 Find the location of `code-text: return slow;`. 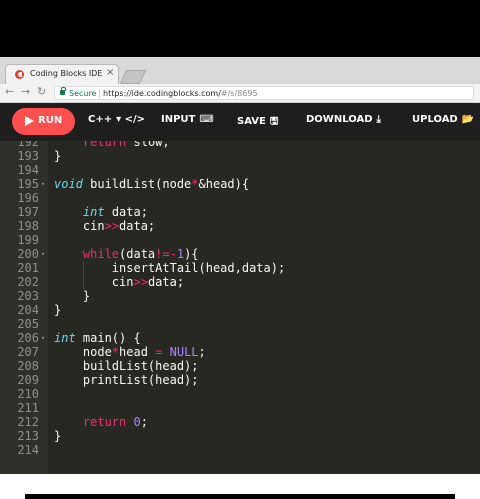

code-text: return slow; is located at coordinates (112, 145).